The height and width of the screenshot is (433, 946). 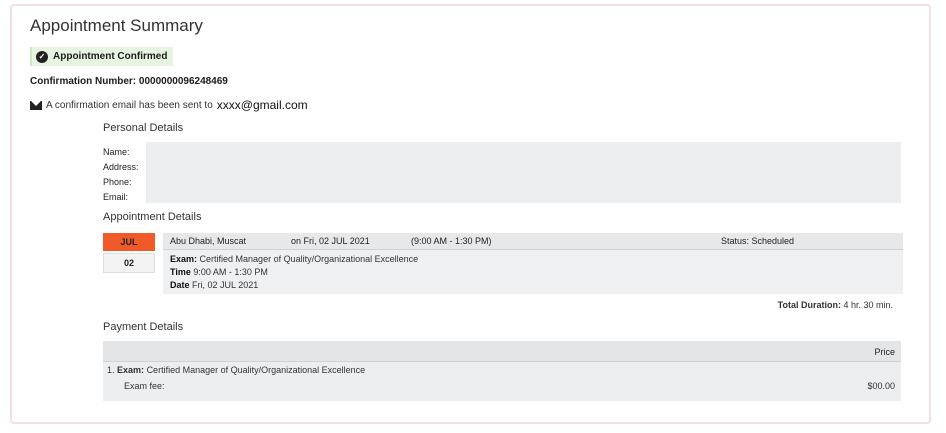 What do you see at coordinates (230, 272) in the screenshot?
I see `time-value: 9:00 AM - 1:30 PM` at bounding box center [230, 272].